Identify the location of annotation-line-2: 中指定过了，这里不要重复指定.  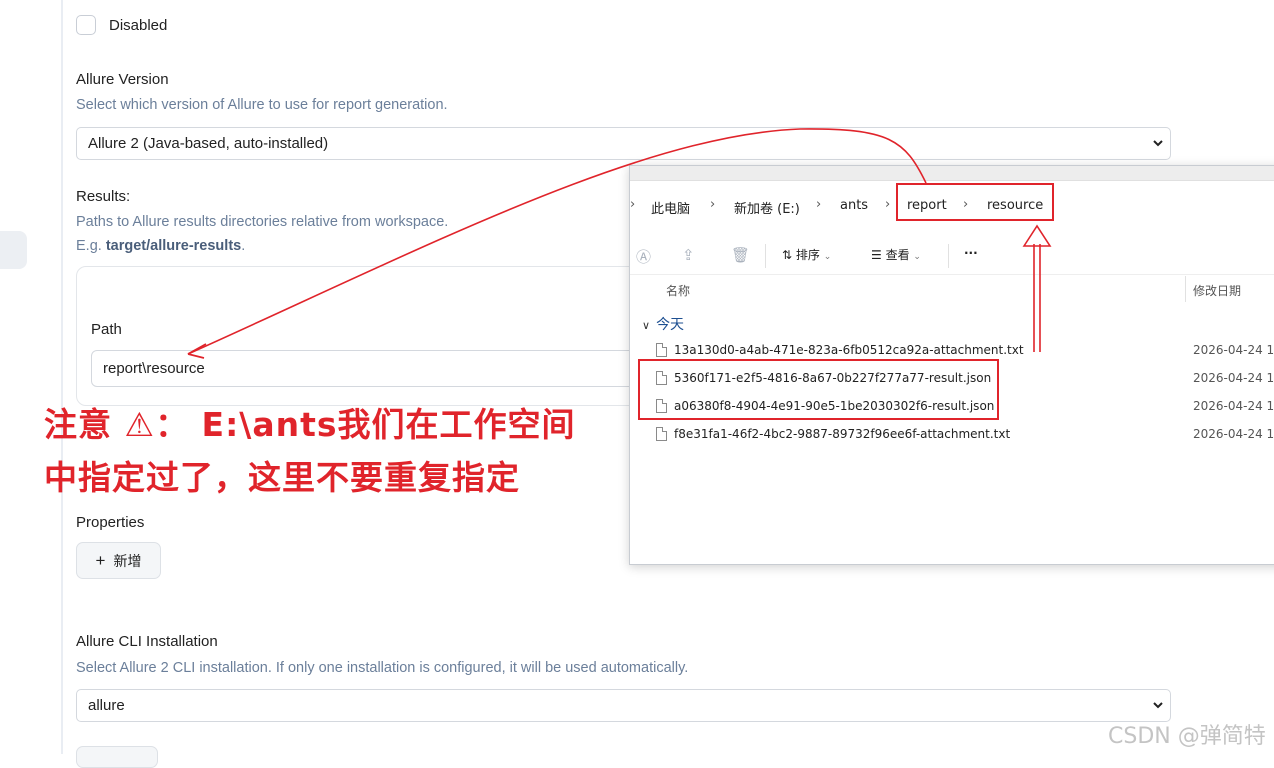
(282, 477).